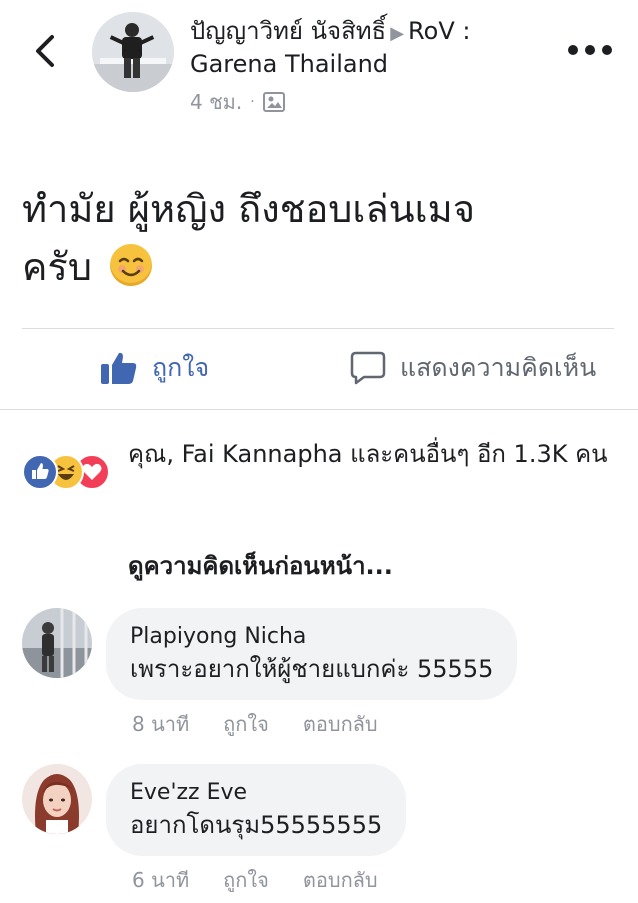 This screenshot has width=638, height=903. What do you see at coordinates (368, 368) in the screenshot?
I see `comment-bubble-icon` at bounding box center [368, 368].